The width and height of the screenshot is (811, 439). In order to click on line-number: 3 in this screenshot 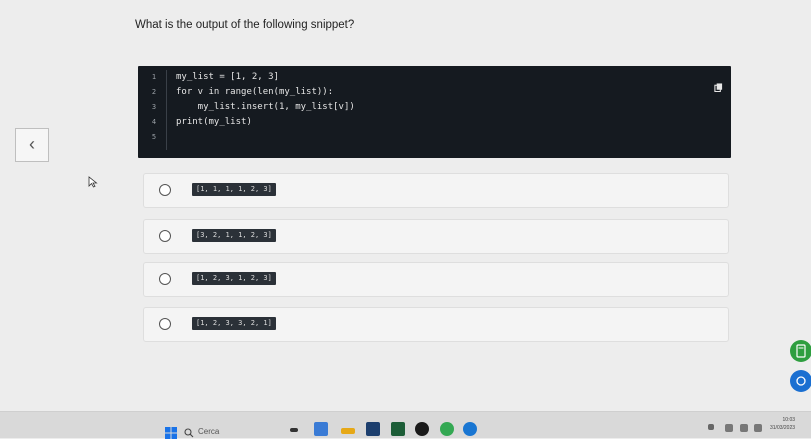, I will do `click(154, 107)`.